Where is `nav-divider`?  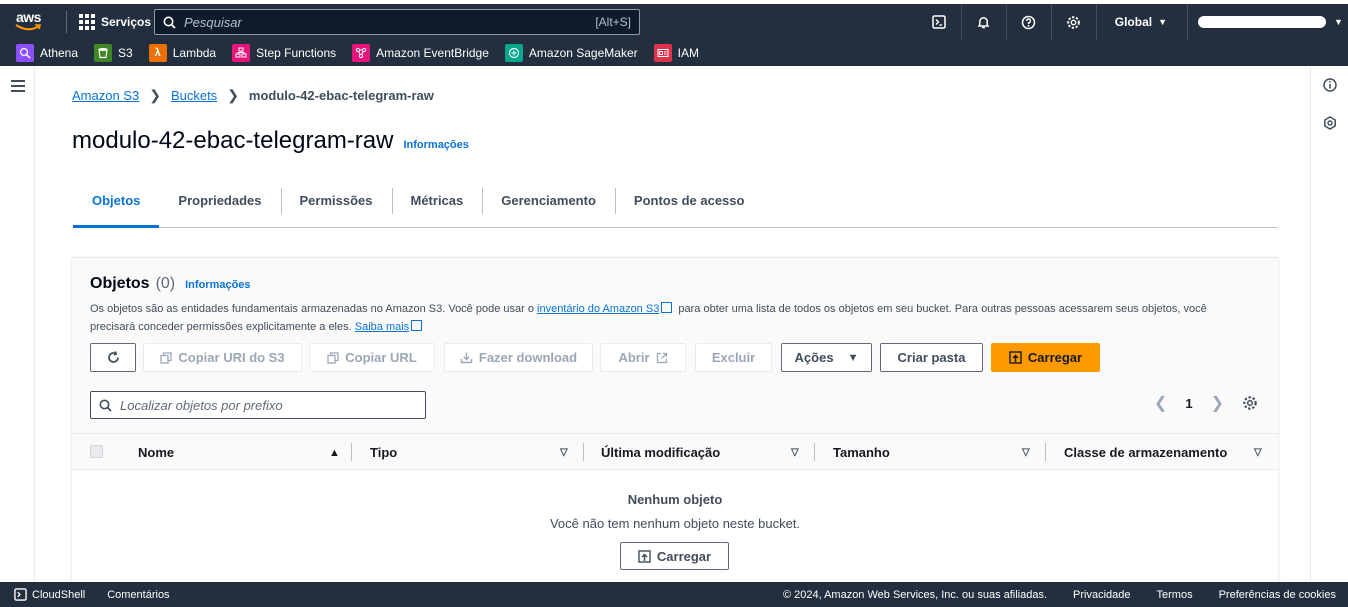 nav-divider is located at coordinates (66, 22).